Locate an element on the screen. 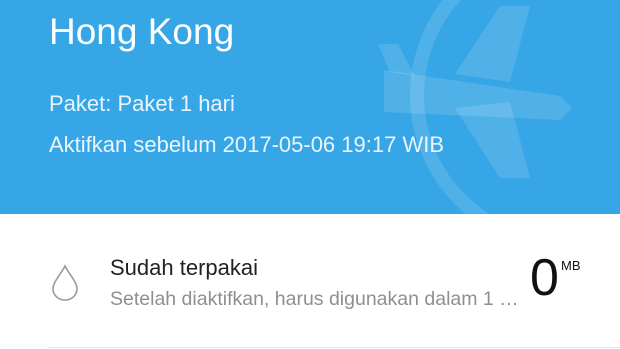 Image resolution: width=620 pixels, height=349 pixels. usage-title: Sudah terpakai is located at coordinates (184, 267).